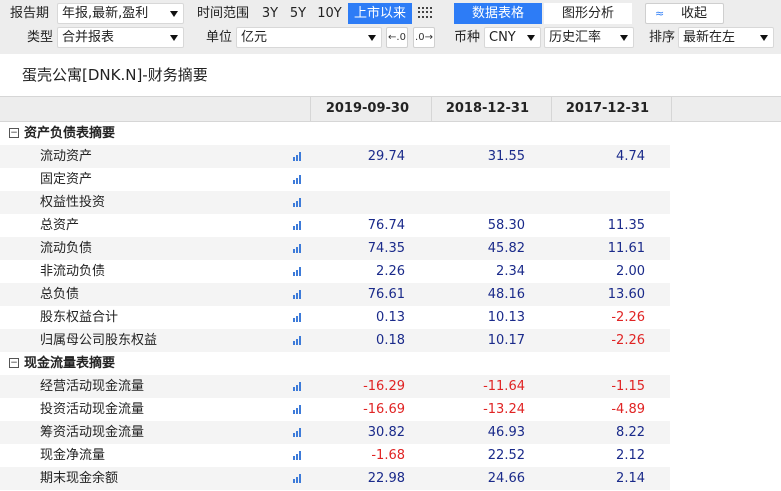 The height and width of the screenshot is (491, 781). I want to click on table-row: 期末现金余额 22.98 24.66 2.14, so click(390, 478).